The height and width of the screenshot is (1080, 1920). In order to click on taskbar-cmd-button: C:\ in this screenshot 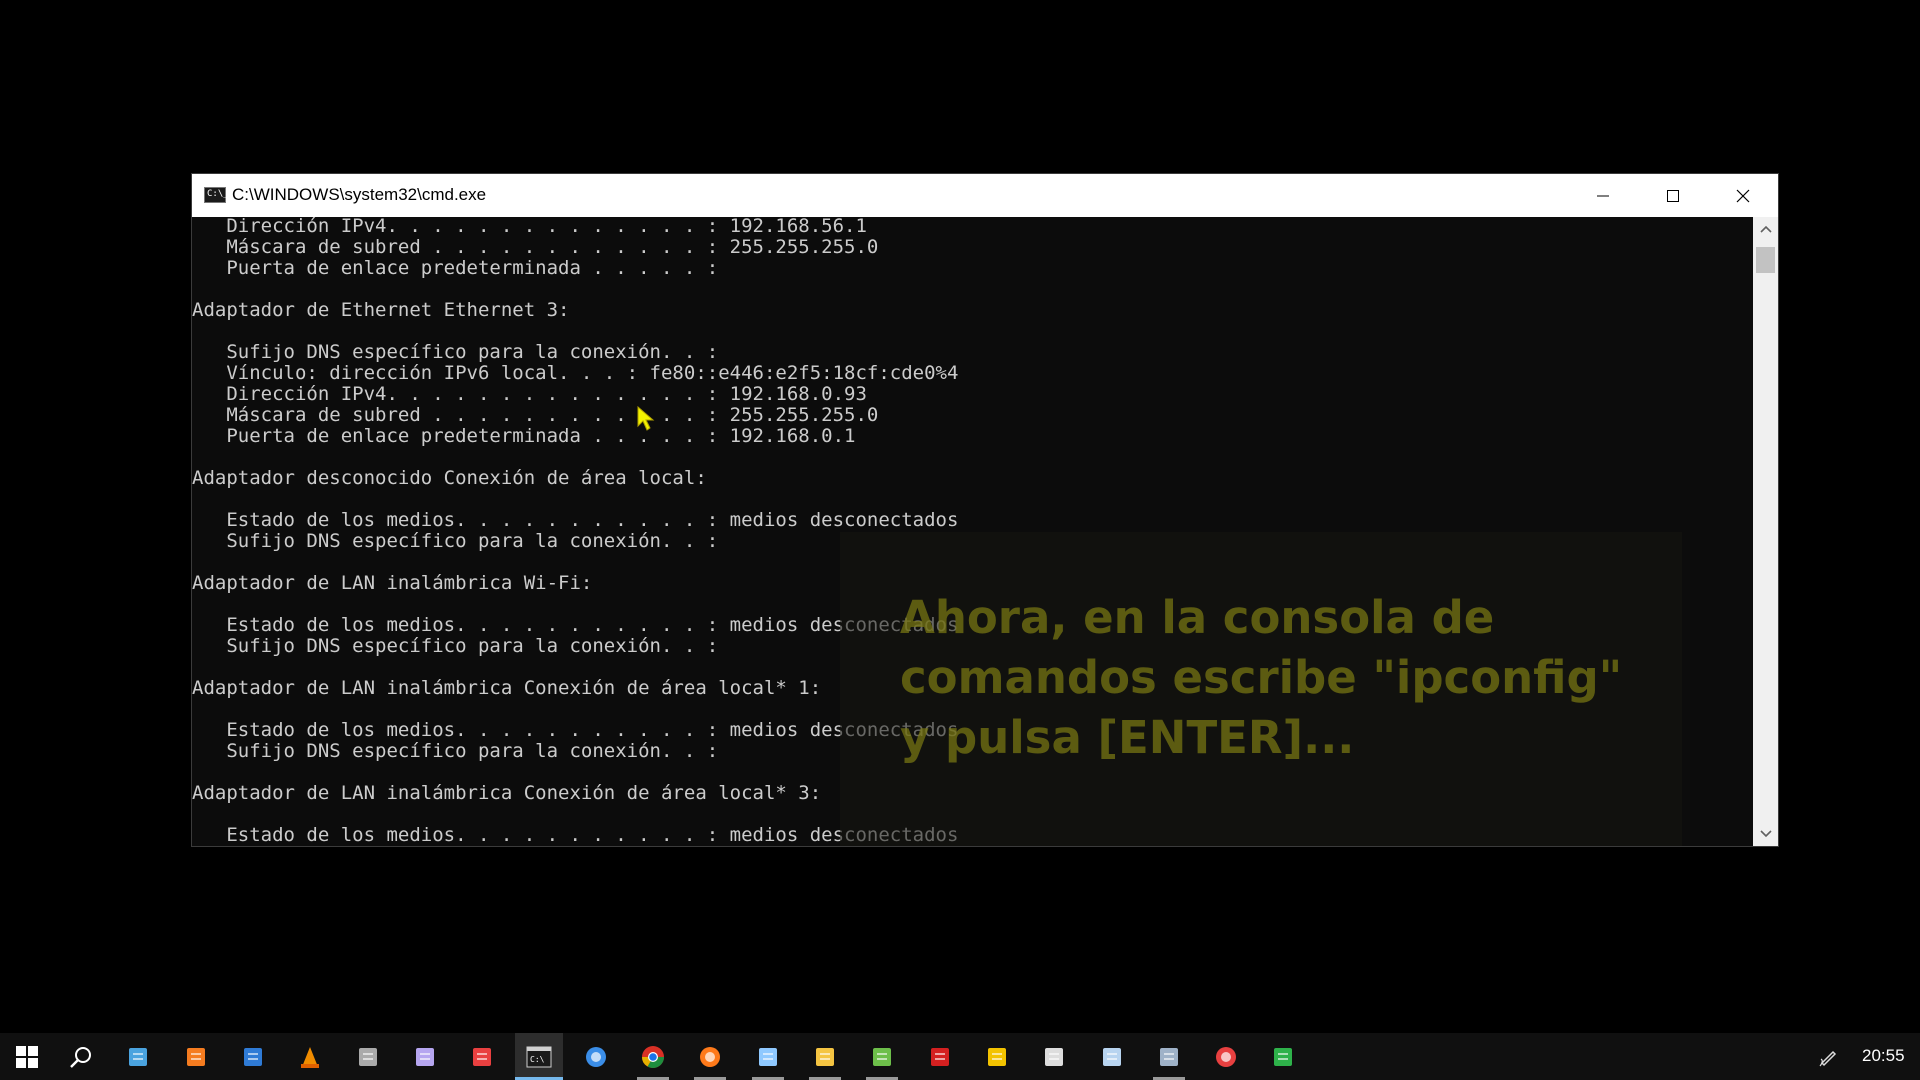, I will do `click(539, 1056)`.